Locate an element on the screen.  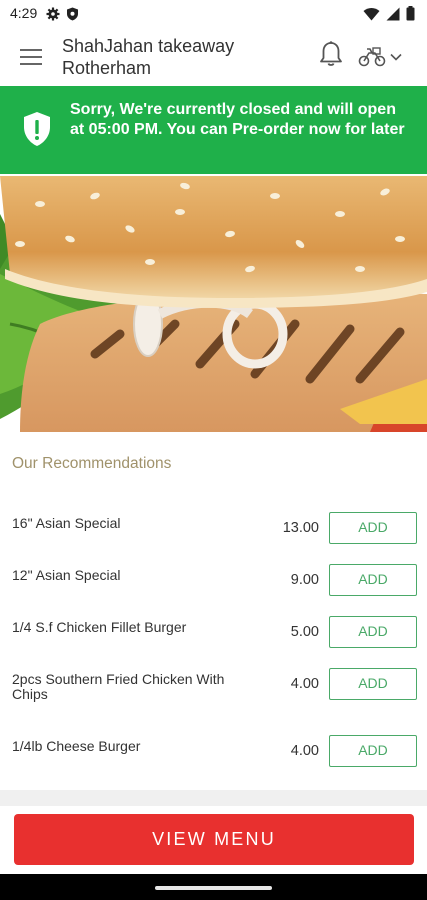
item-price: 13.00 is located at coordinates (300, 528).